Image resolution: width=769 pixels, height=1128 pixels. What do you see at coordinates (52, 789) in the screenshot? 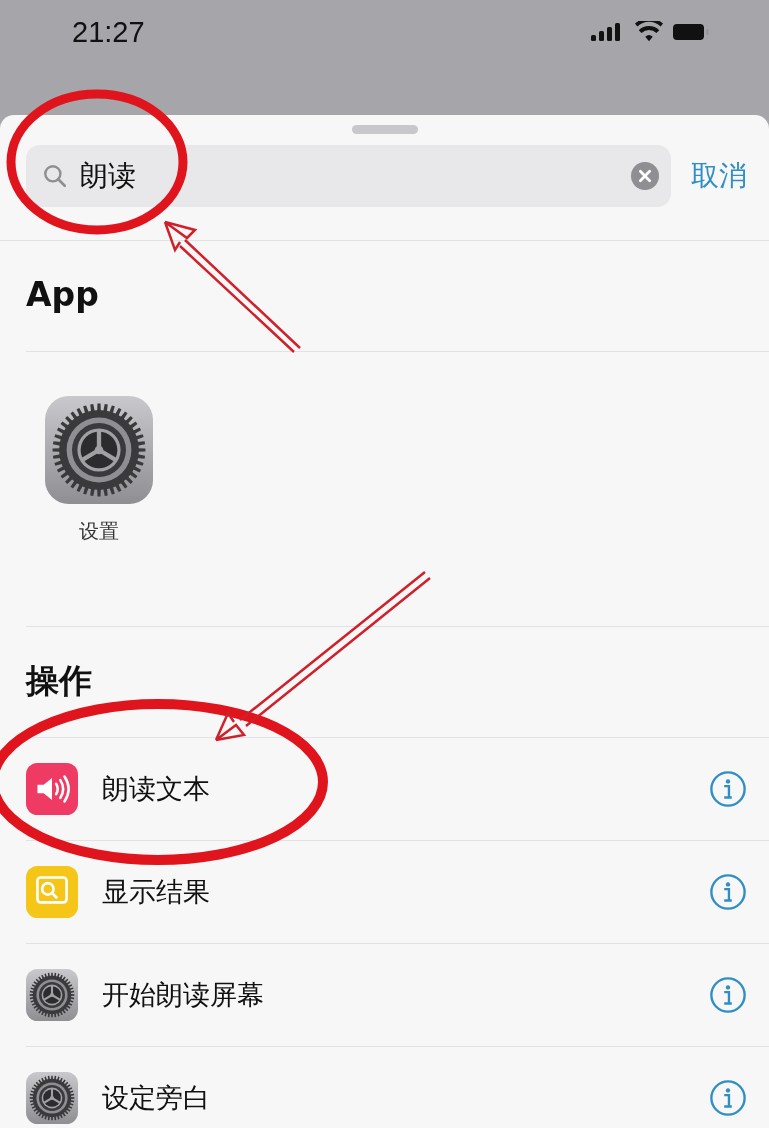
I see `speaker-icon` at bounding box center [52, 789].